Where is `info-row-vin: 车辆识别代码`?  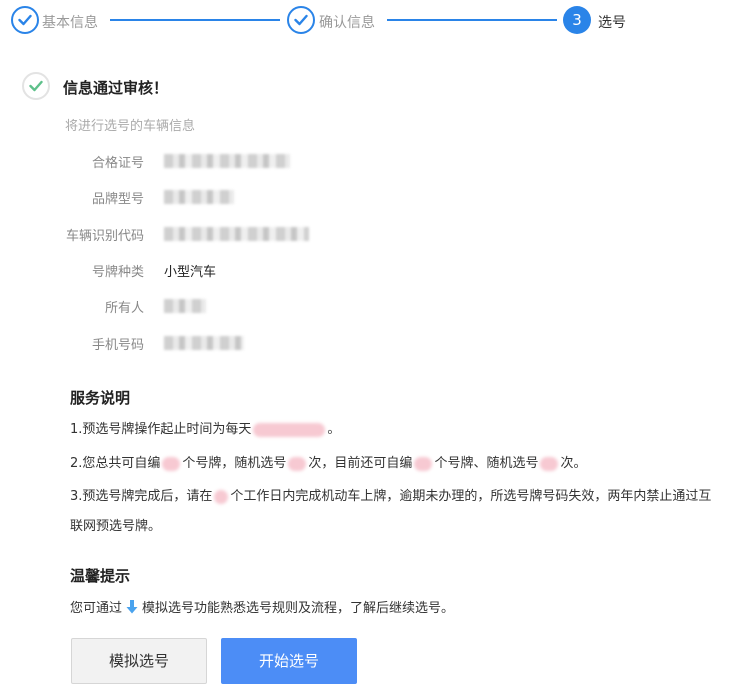
info-row-vin: 车辆识别代码 is located at coordinates (372, 235).